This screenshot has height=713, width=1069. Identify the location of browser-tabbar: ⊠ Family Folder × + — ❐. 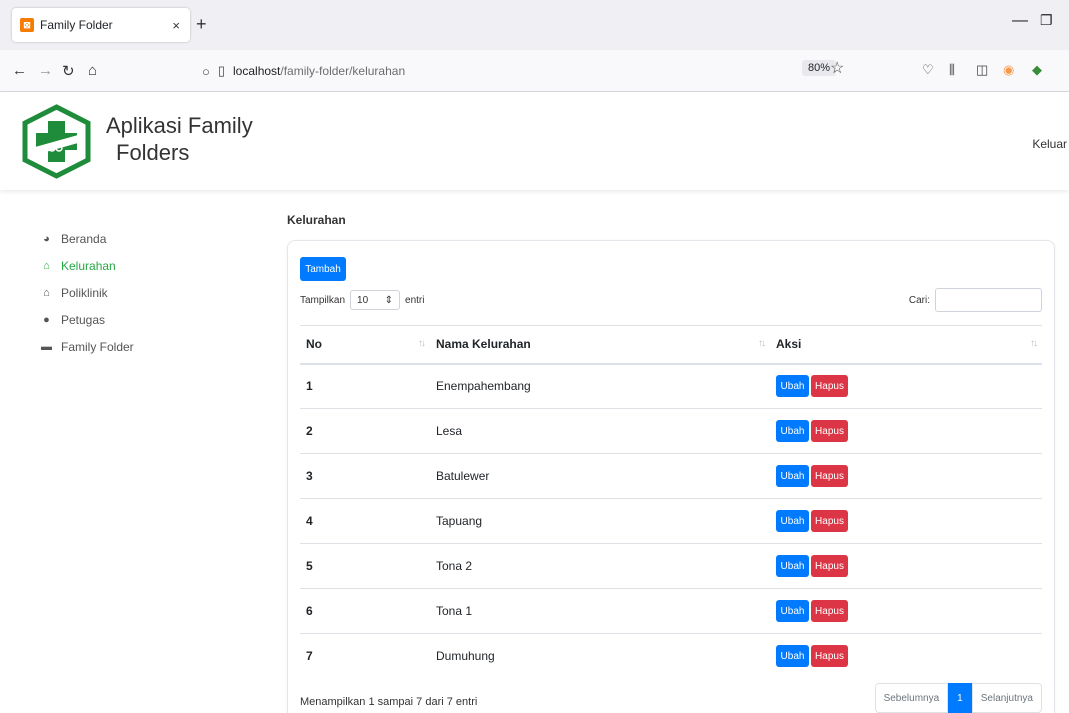
(534, 25).